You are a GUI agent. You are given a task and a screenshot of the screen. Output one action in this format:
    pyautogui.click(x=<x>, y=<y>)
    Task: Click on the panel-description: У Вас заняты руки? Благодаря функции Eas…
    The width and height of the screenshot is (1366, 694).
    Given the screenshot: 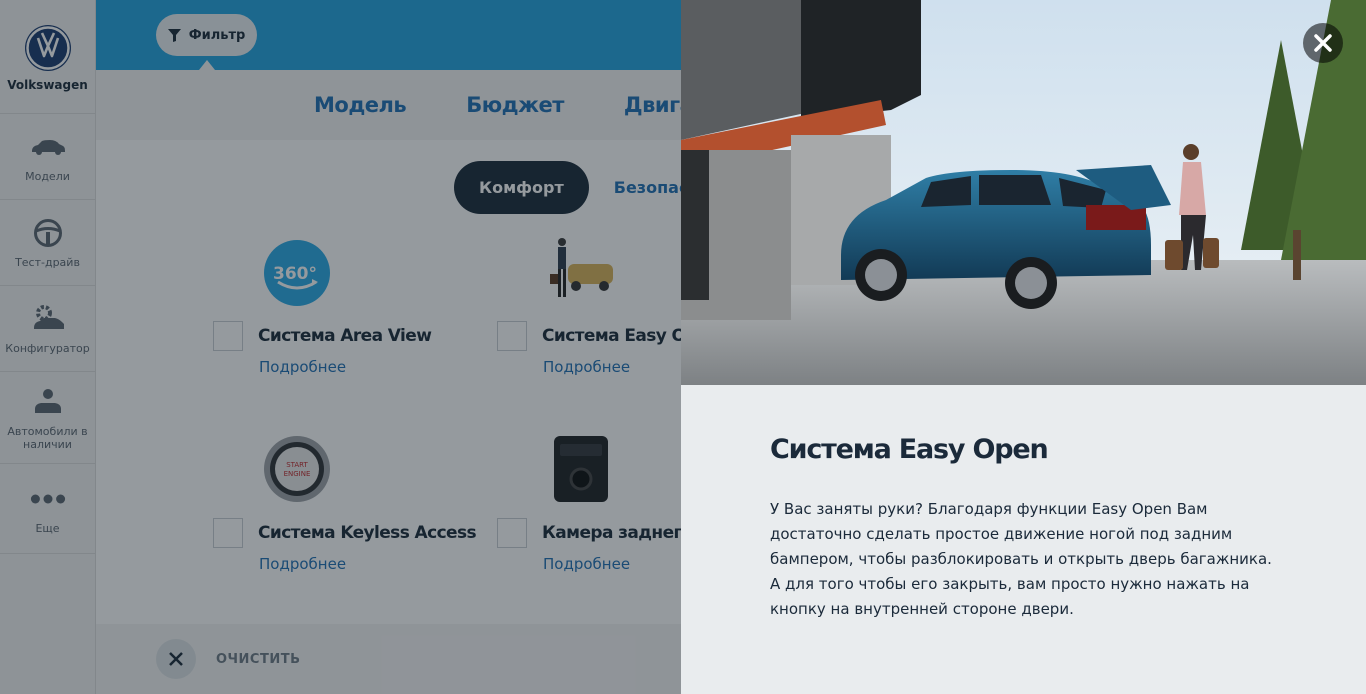 What is the action you would take?
    pyautogui.click(x=1021, y=559)
    